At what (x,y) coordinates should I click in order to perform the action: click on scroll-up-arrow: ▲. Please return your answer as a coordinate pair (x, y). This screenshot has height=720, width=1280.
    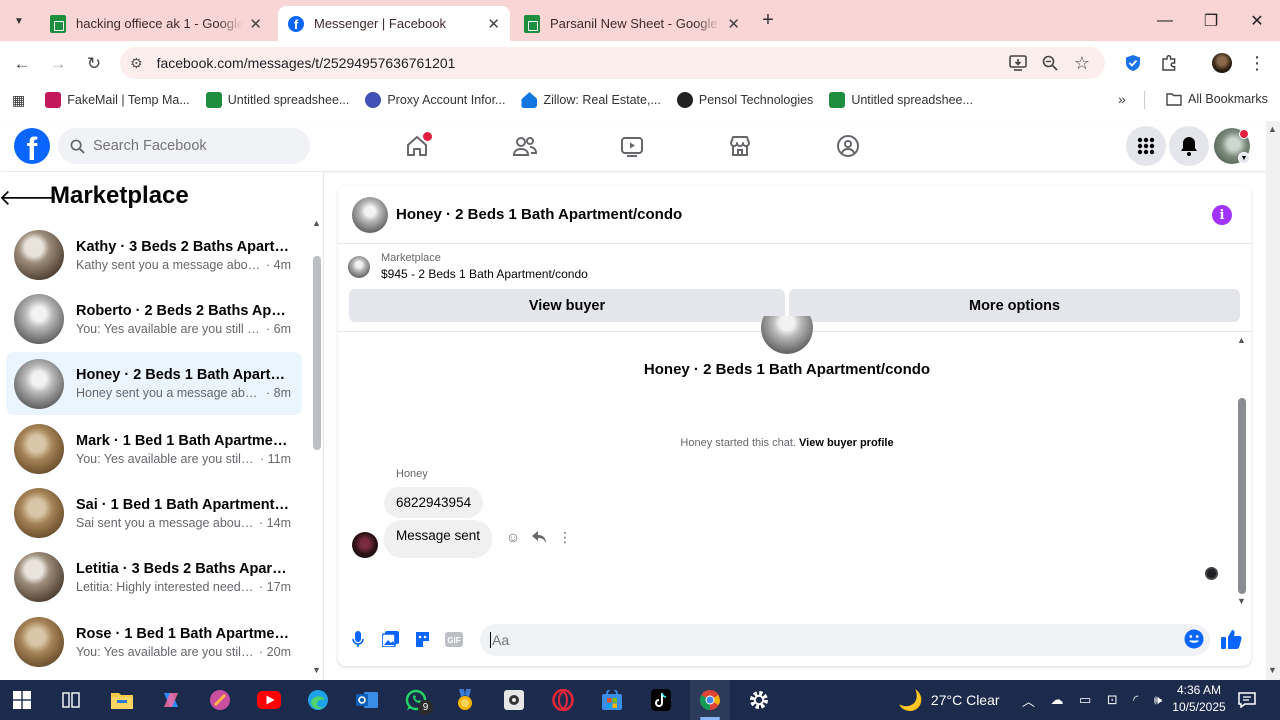
    Looking at the image, I should click on (316, 223).